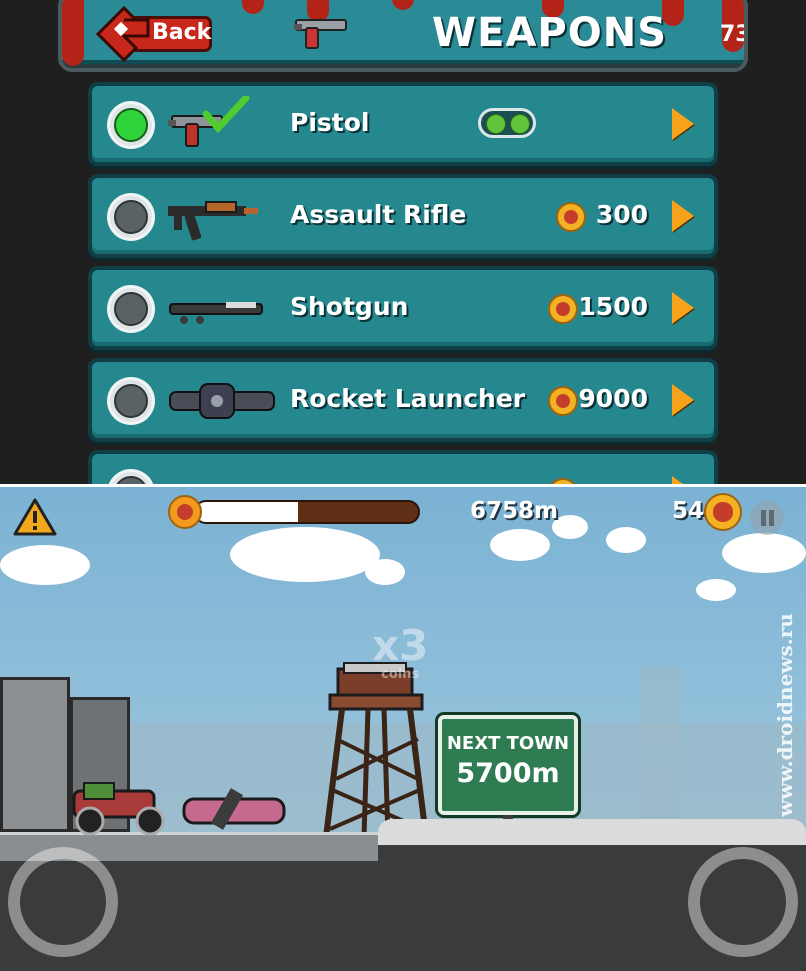 The height and width of the screenshot is (971, 806). I want to click on back-button: Back, so click(155, 34).